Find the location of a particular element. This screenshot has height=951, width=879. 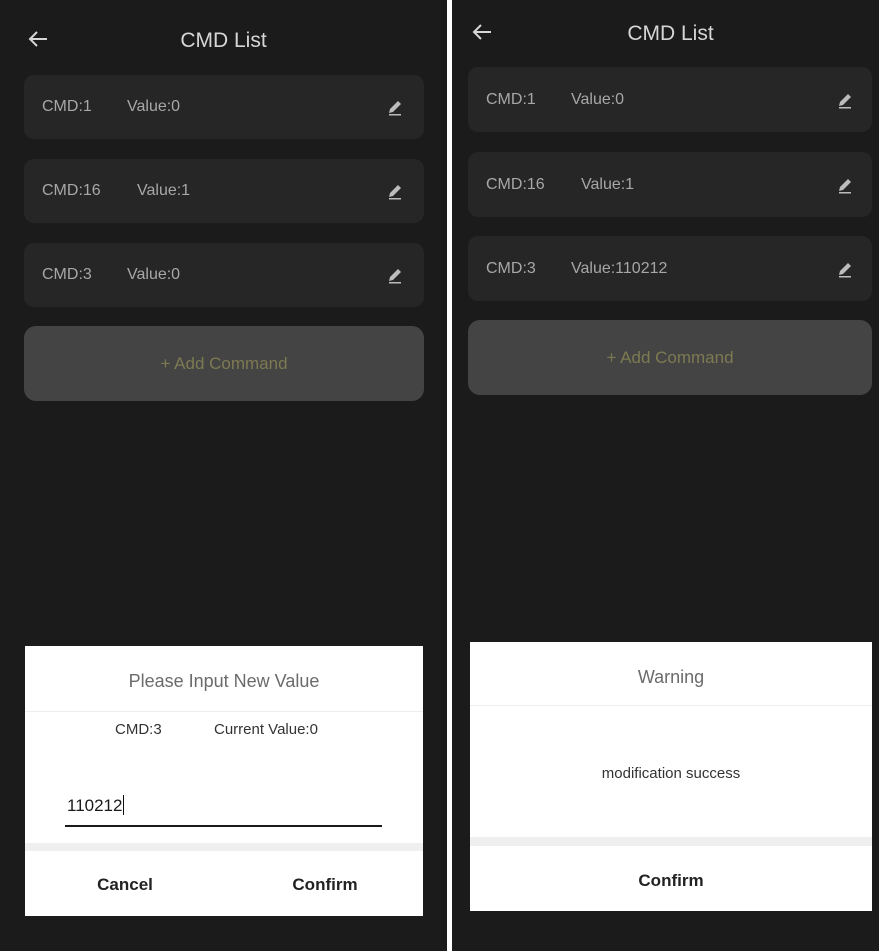

dialog-cmd-text: CMD:3 is located at coordinates (138, 729).